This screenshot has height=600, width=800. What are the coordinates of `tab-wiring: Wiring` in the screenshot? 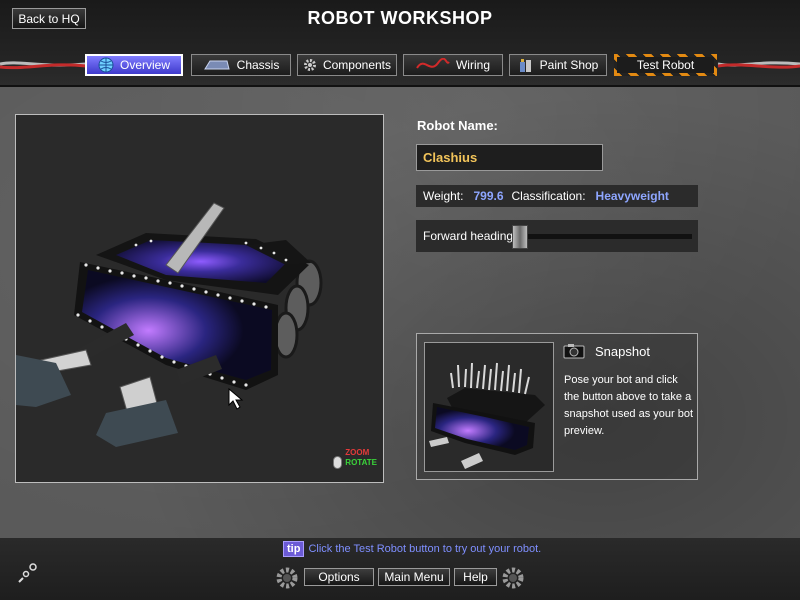 It's located at (453, 65).